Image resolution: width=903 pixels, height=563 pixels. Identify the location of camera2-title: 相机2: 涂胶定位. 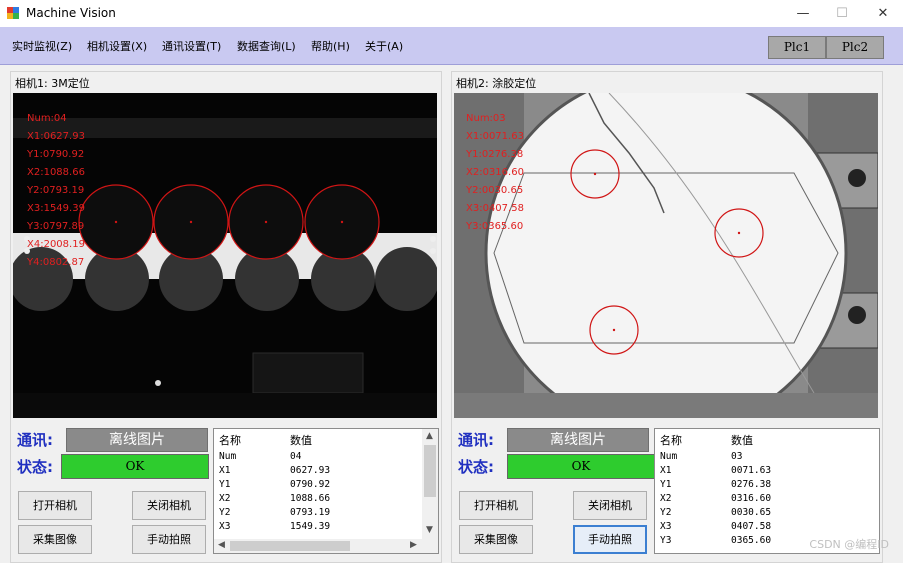
(496, 83).